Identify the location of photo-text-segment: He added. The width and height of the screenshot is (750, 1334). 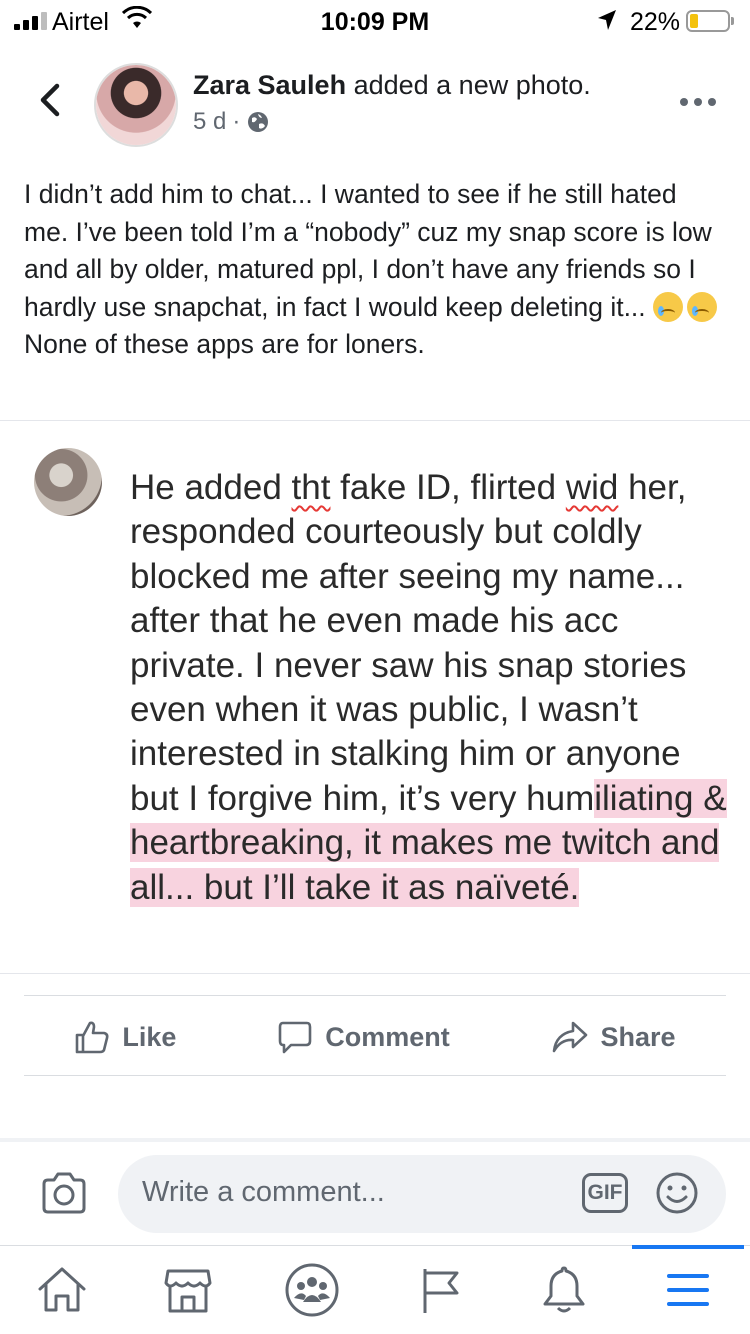
(211, 487).